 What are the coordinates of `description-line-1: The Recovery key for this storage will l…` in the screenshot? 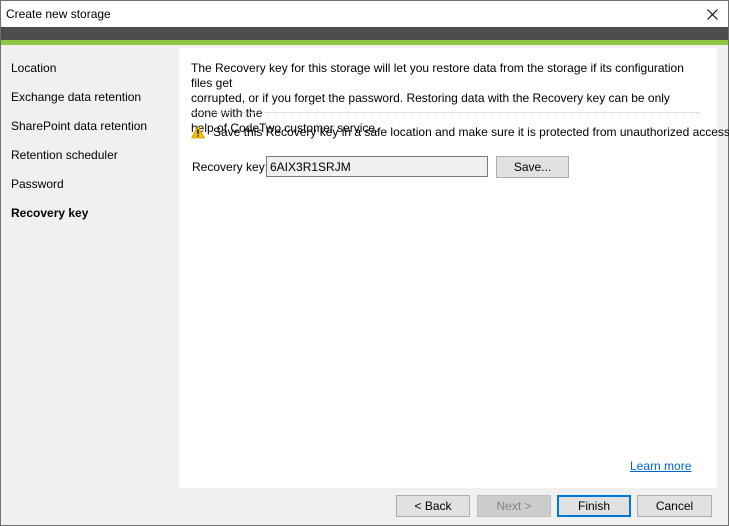 It's located at (437, 75).